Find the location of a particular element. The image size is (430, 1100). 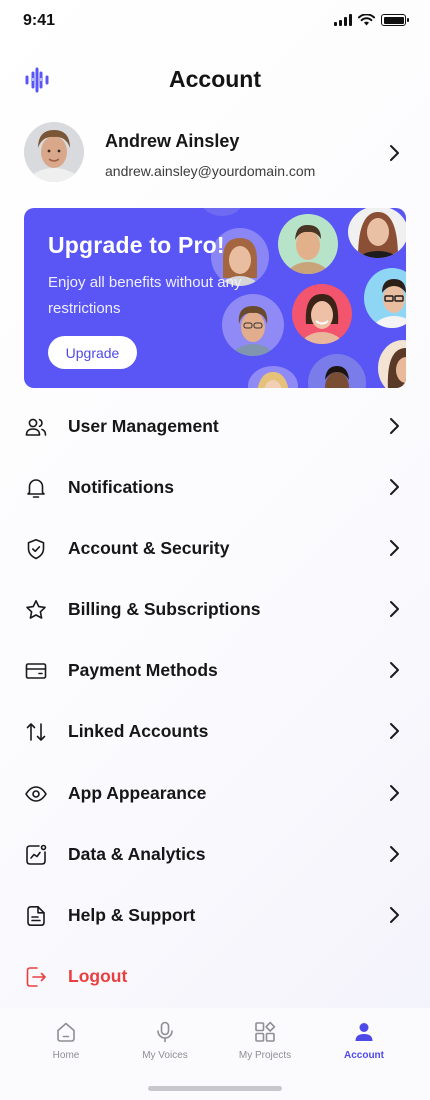

person-icon is located at coordinates (364, 1032).